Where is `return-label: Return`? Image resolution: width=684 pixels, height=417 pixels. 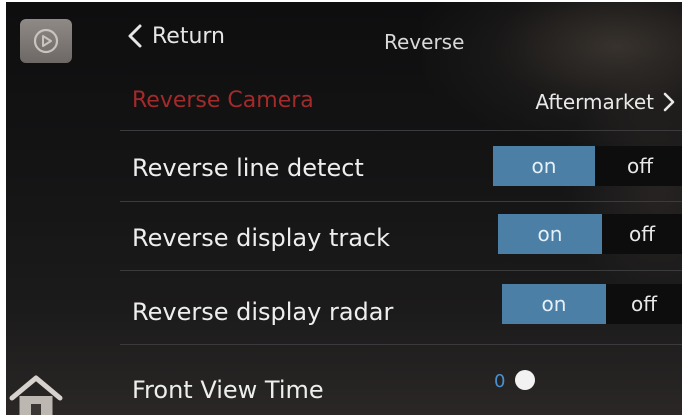
return-label: Return is located at coordinates (189, 36).